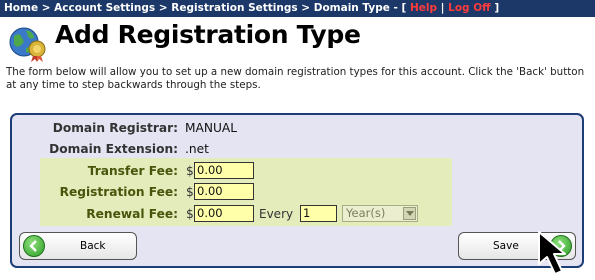 The image size is (595, 280). What do you see at coordinates (190, 192) in the screenshot?
I see `registration-fee-currency: $` at bounding box center [190, 192].